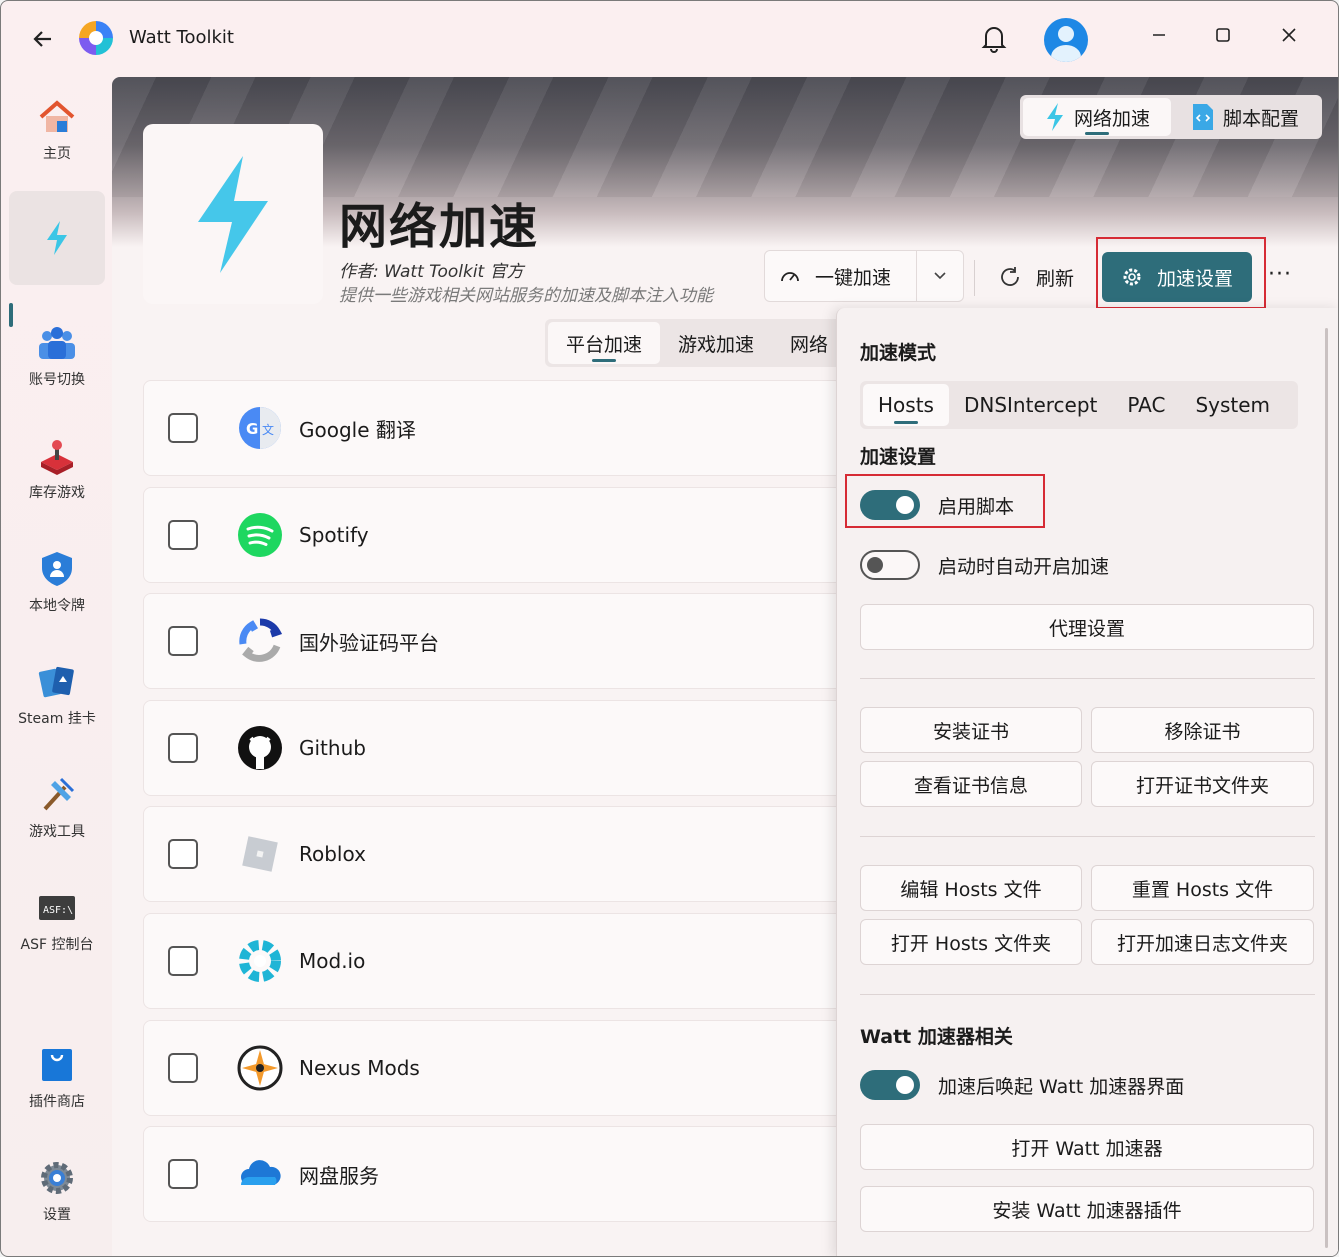 The image size is (1339, 1257). Describe the element at coordinates (994, 38) in the screenshot. I see `notification-button` at that location.